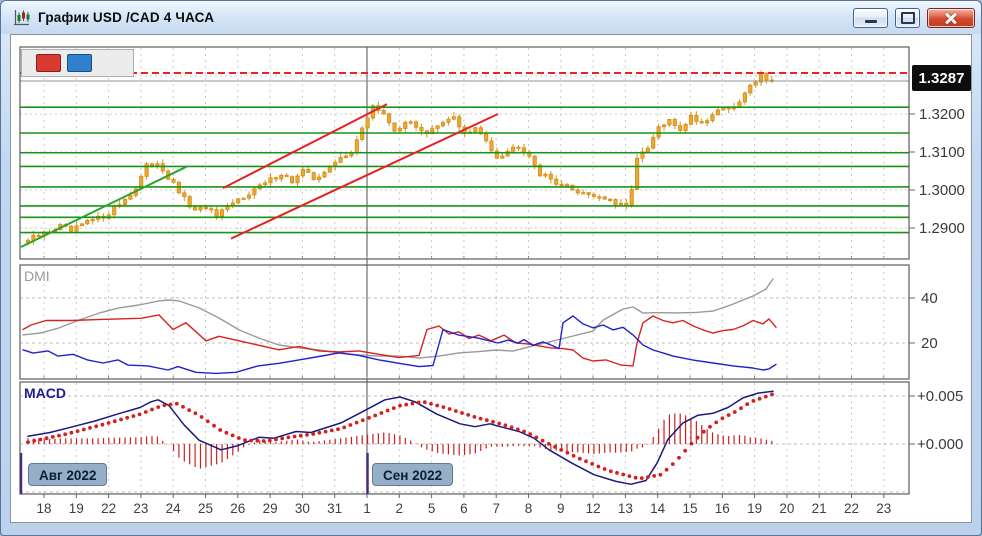  Describe the element at coordinates (270, 508) in the screenshot. I see `x-axis-label: 29` at that location.